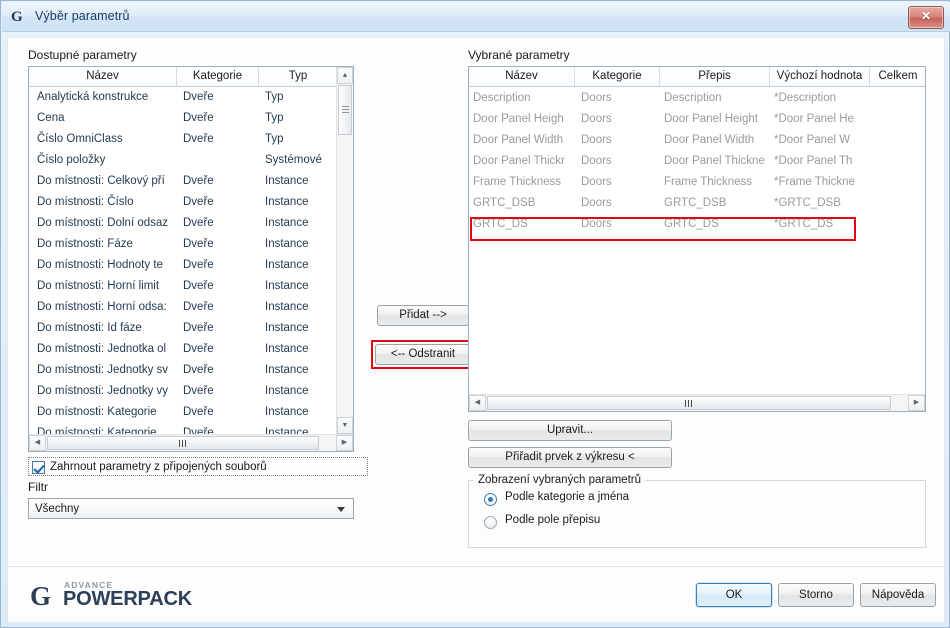  What do you see at coordinates (567, 497) in the screenshot?
I see `radio-by-category-and-name-label: Podle kategorie a jména` at bounding box center [567, 497].